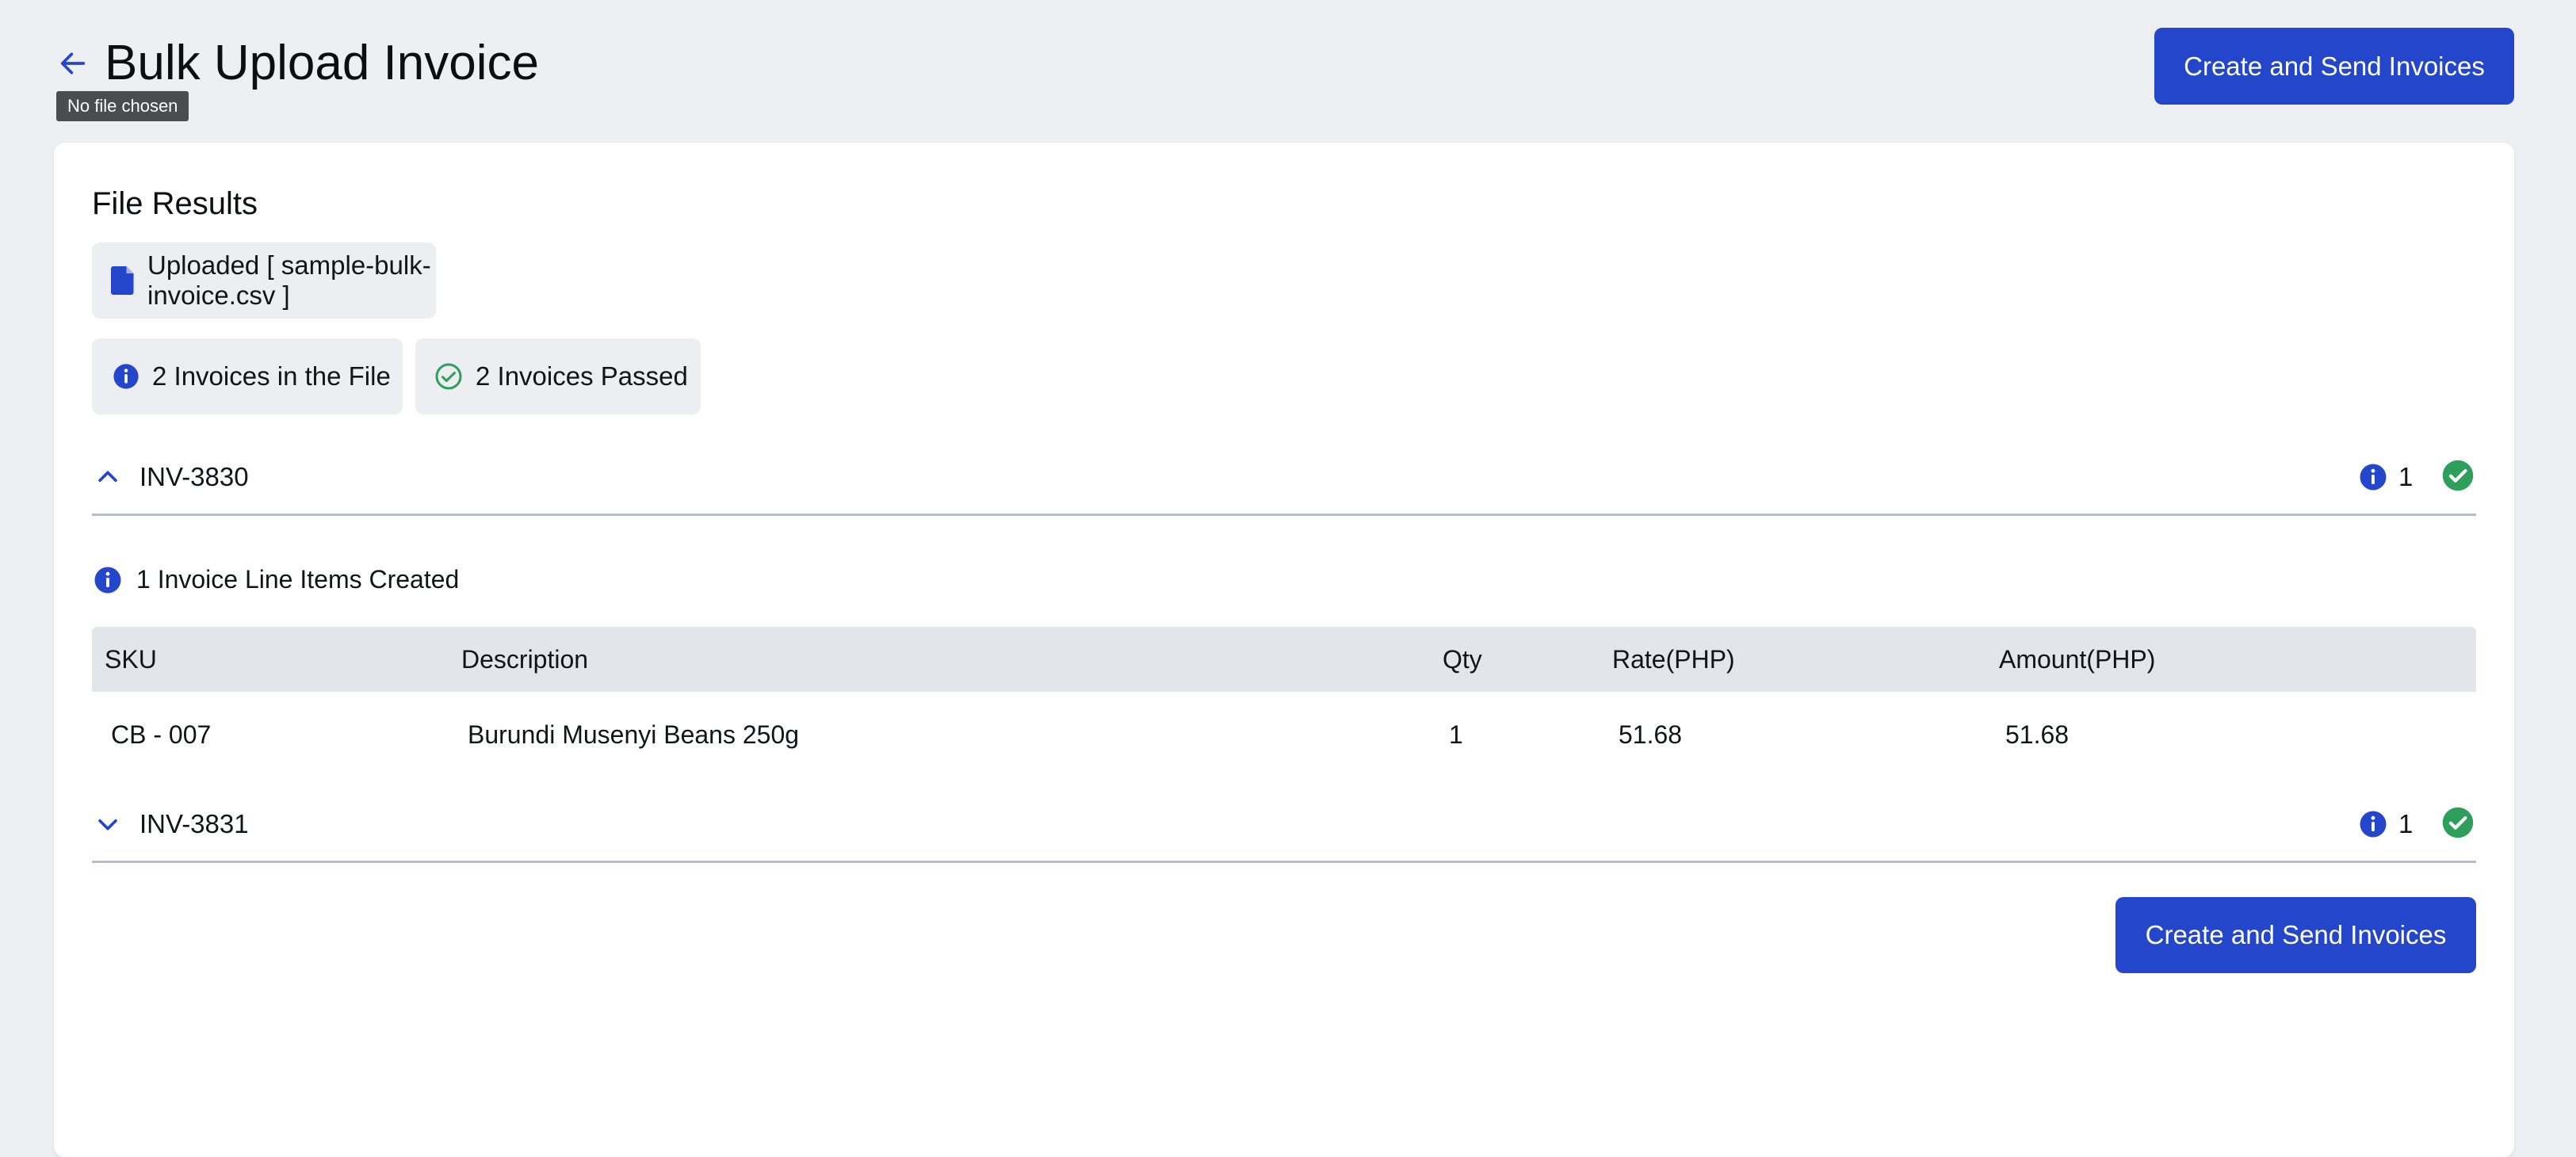  Describe the element at coordinates (131, 659) in the screenshot. I see `column-header-sku: SKU` at that location.